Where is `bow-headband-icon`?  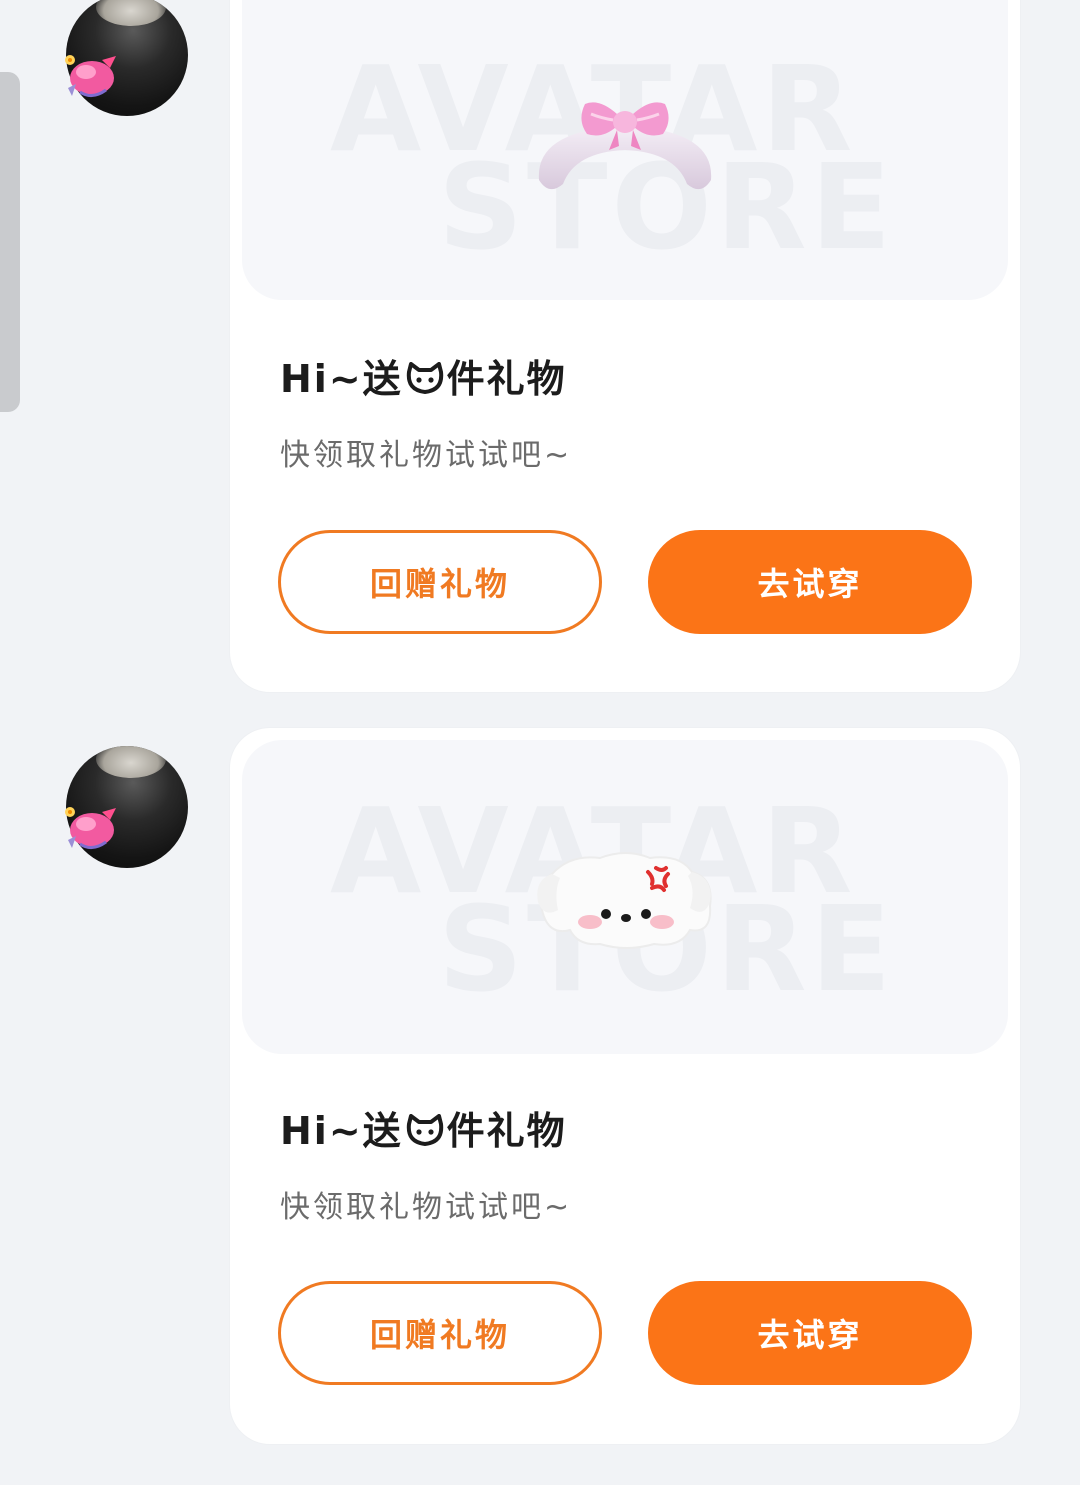 bow-headband-icon is located at coordinates (625, 146).